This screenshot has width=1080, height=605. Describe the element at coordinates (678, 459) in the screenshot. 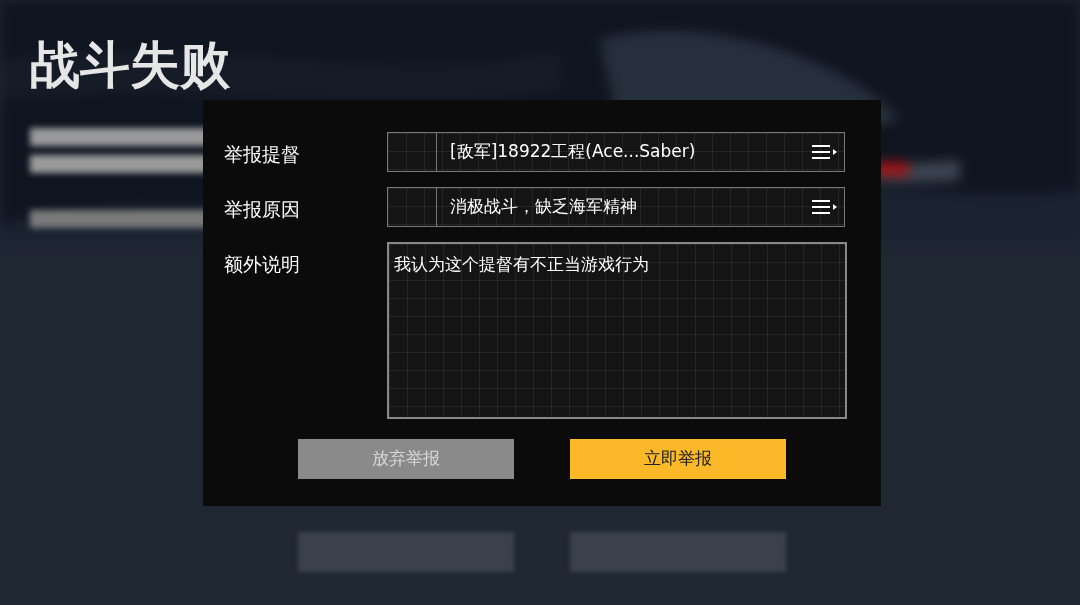

I see `submit-button: 立即举报` at that location.